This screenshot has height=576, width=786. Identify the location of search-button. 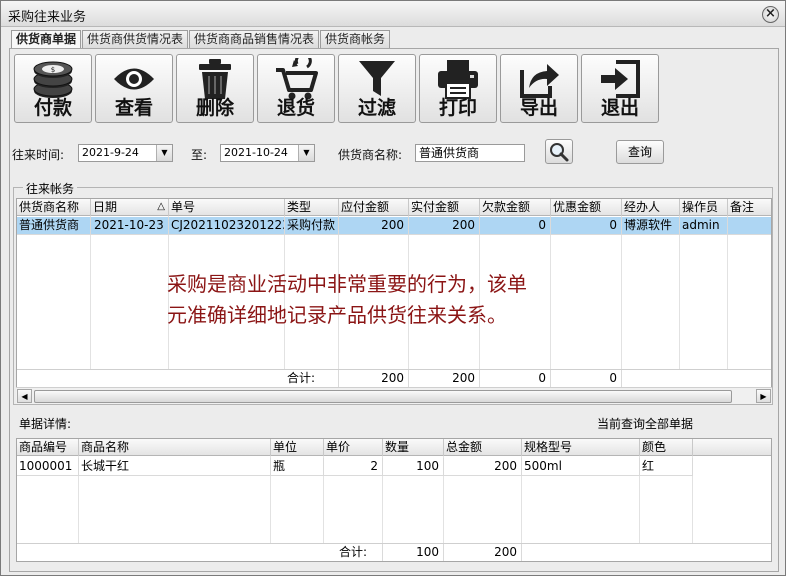
(559, 151).